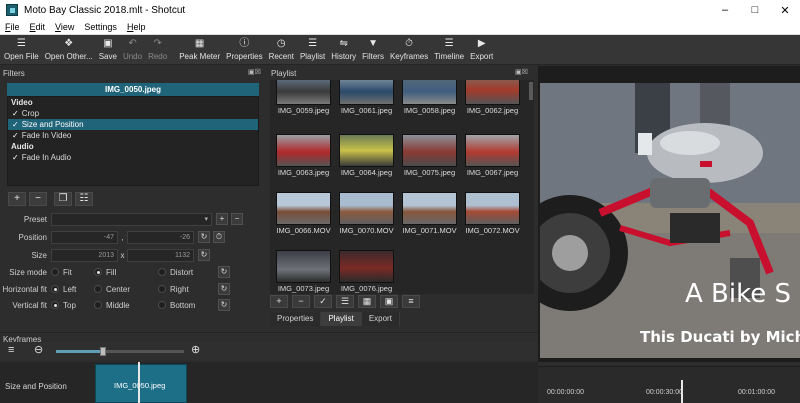  What do you see at coordinates (120, 351) in the screenshot?
I see `zoom-slider` at bounding box center [120, 351].